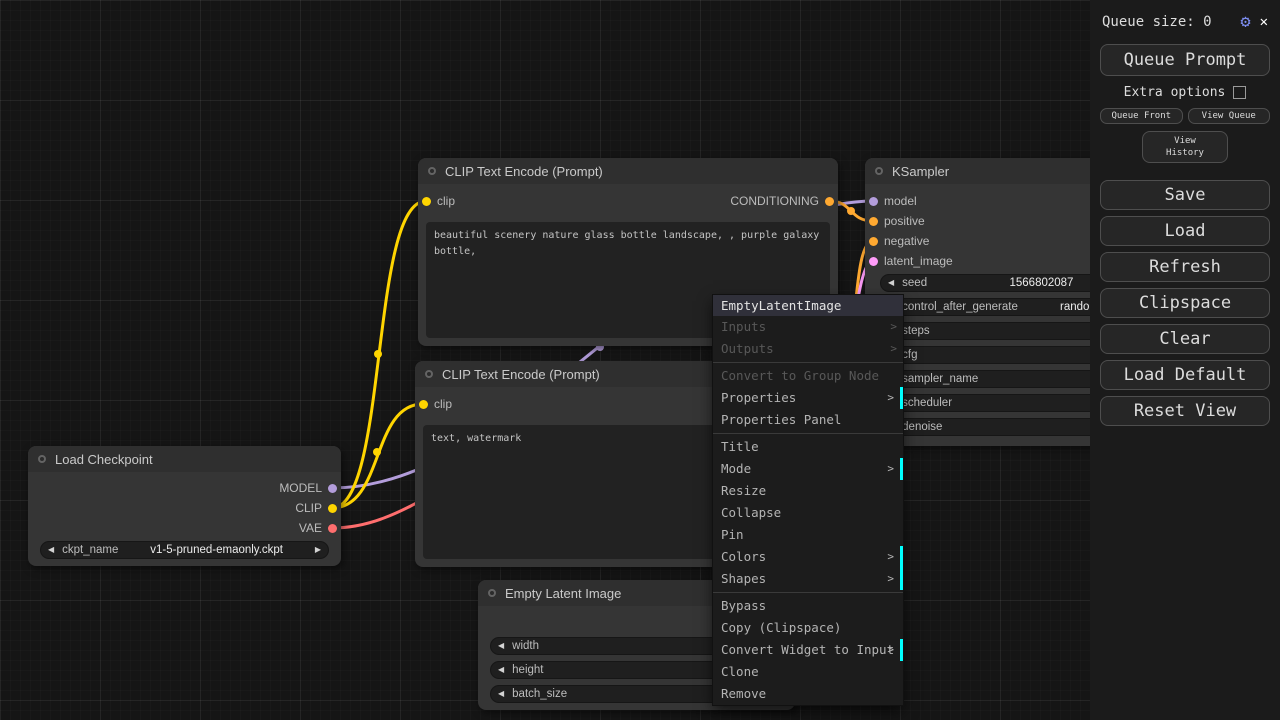  Describe the element at coordinates (104, 459) in the screenshot. I see `node-title: Load Checkpoint` at that location.